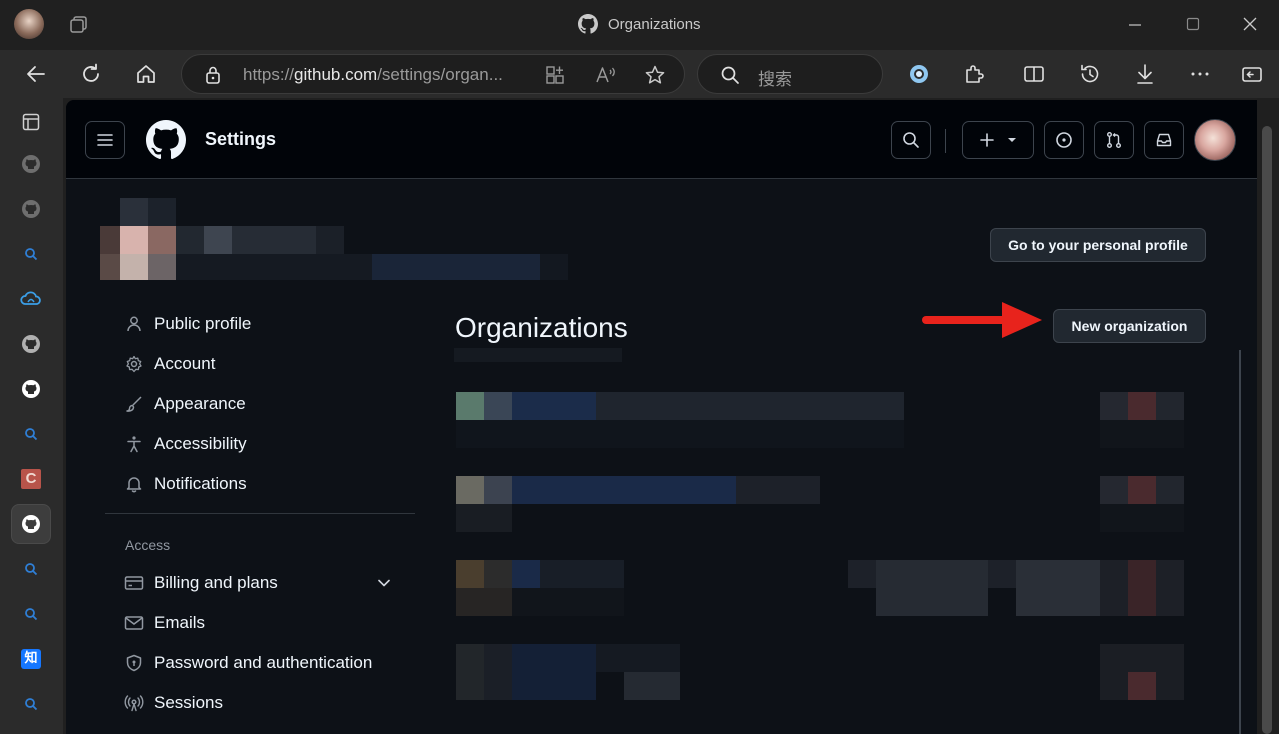  Describe the element at coordinates (1135, 24) in the screenshot. I see `minimize-button` at that location.